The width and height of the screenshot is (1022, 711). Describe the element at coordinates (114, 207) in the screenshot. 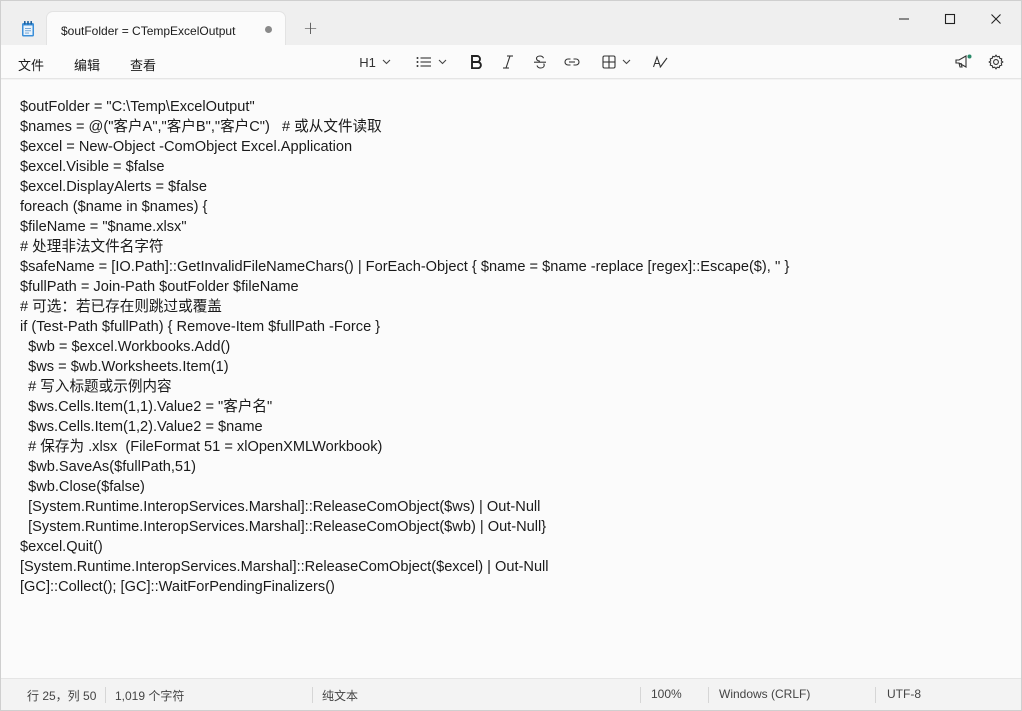

I see `code-line: foreach ($name in $names) {` at that location.